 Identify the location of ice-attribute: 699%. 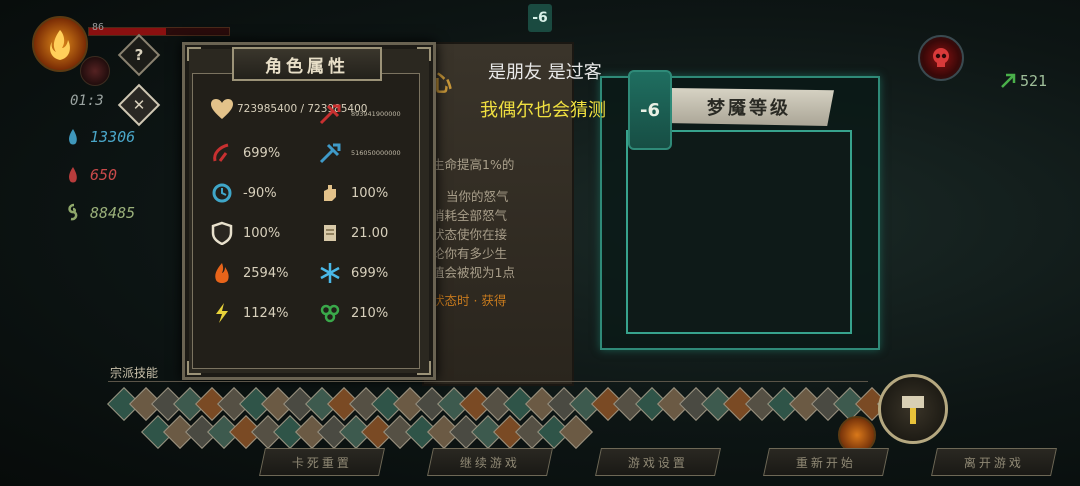
(352, 273).